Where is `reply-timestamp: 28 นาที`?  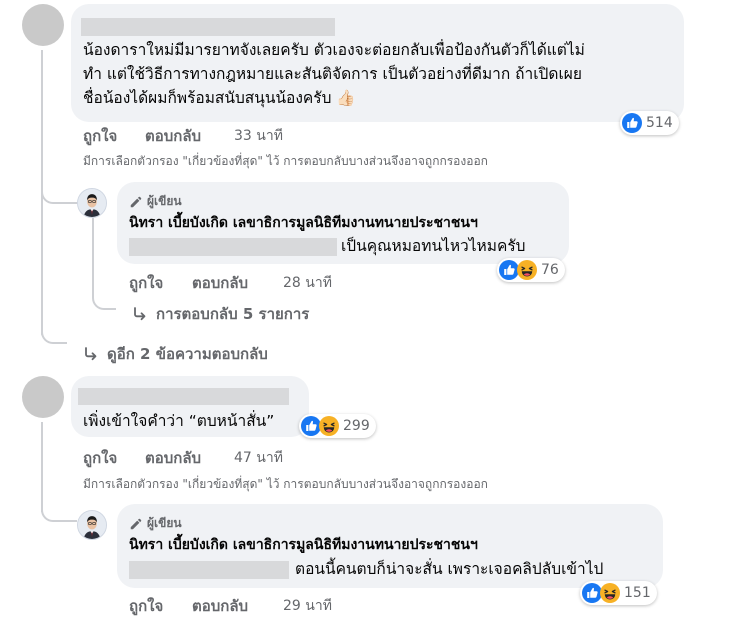
reply-timestamp: 28 นาที is located at coordinates (307, 283).